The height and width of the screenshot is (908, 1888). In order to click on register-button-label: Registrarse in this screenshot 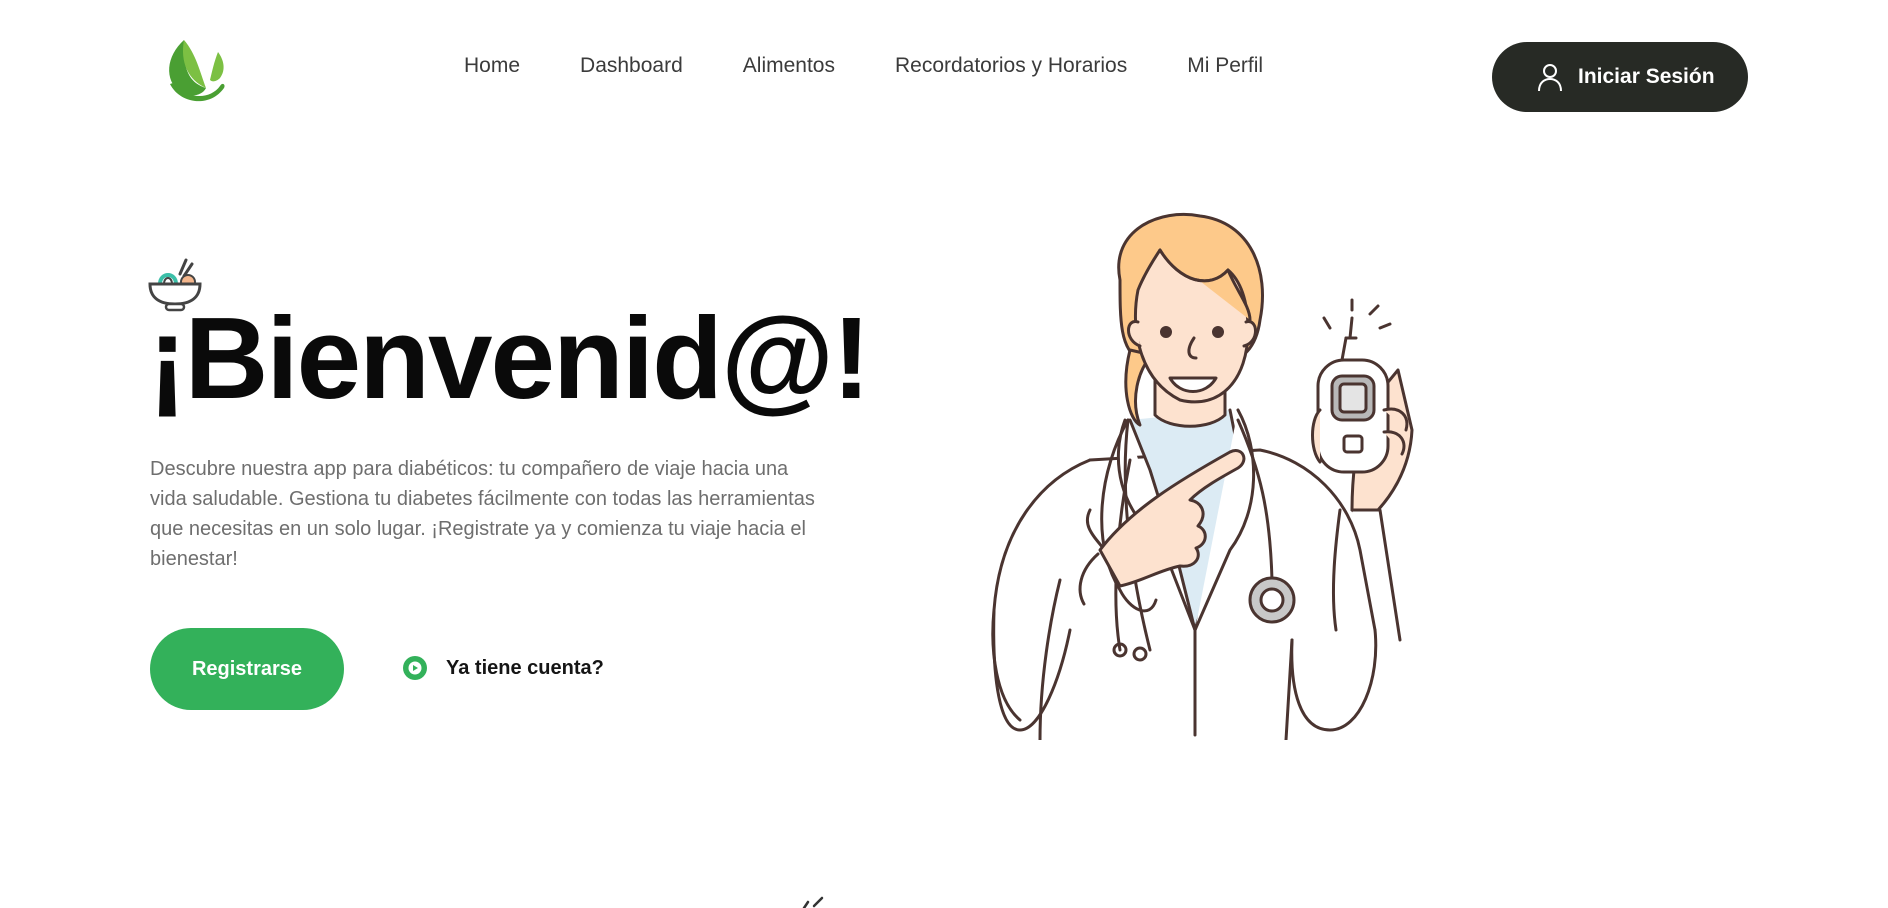, I will do `click(247, 668)`.